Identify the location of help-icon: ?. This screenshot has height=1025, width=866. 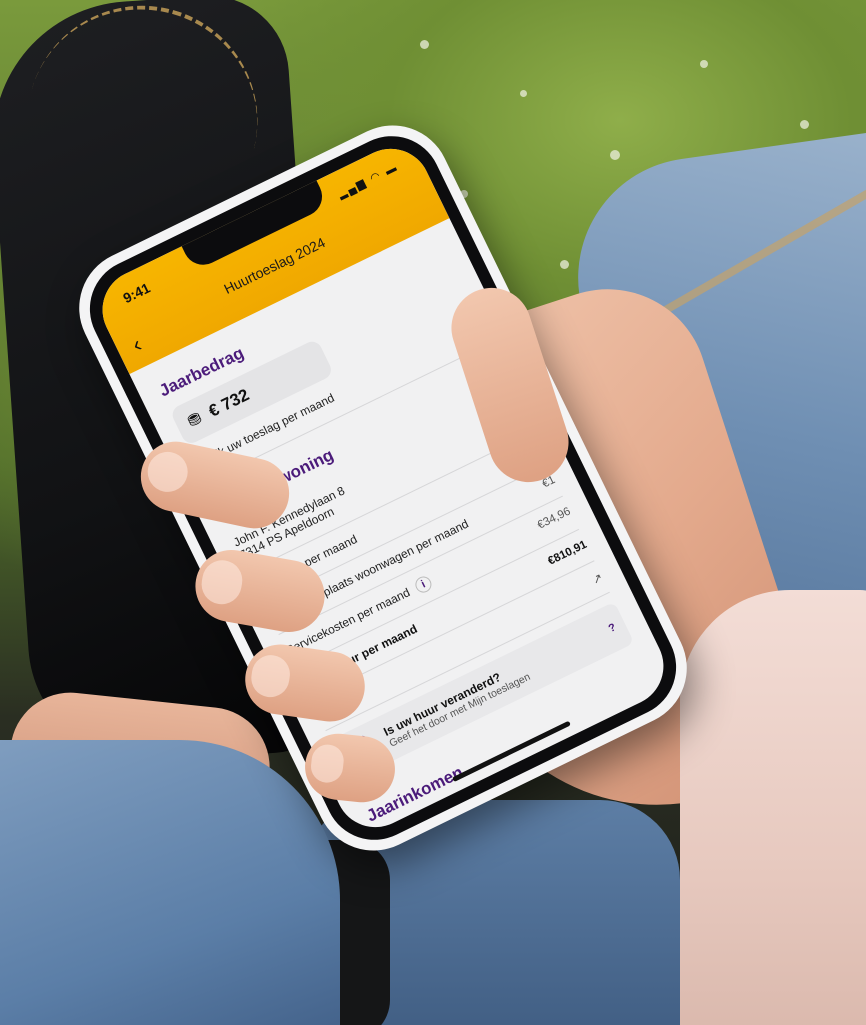
(612, 628).